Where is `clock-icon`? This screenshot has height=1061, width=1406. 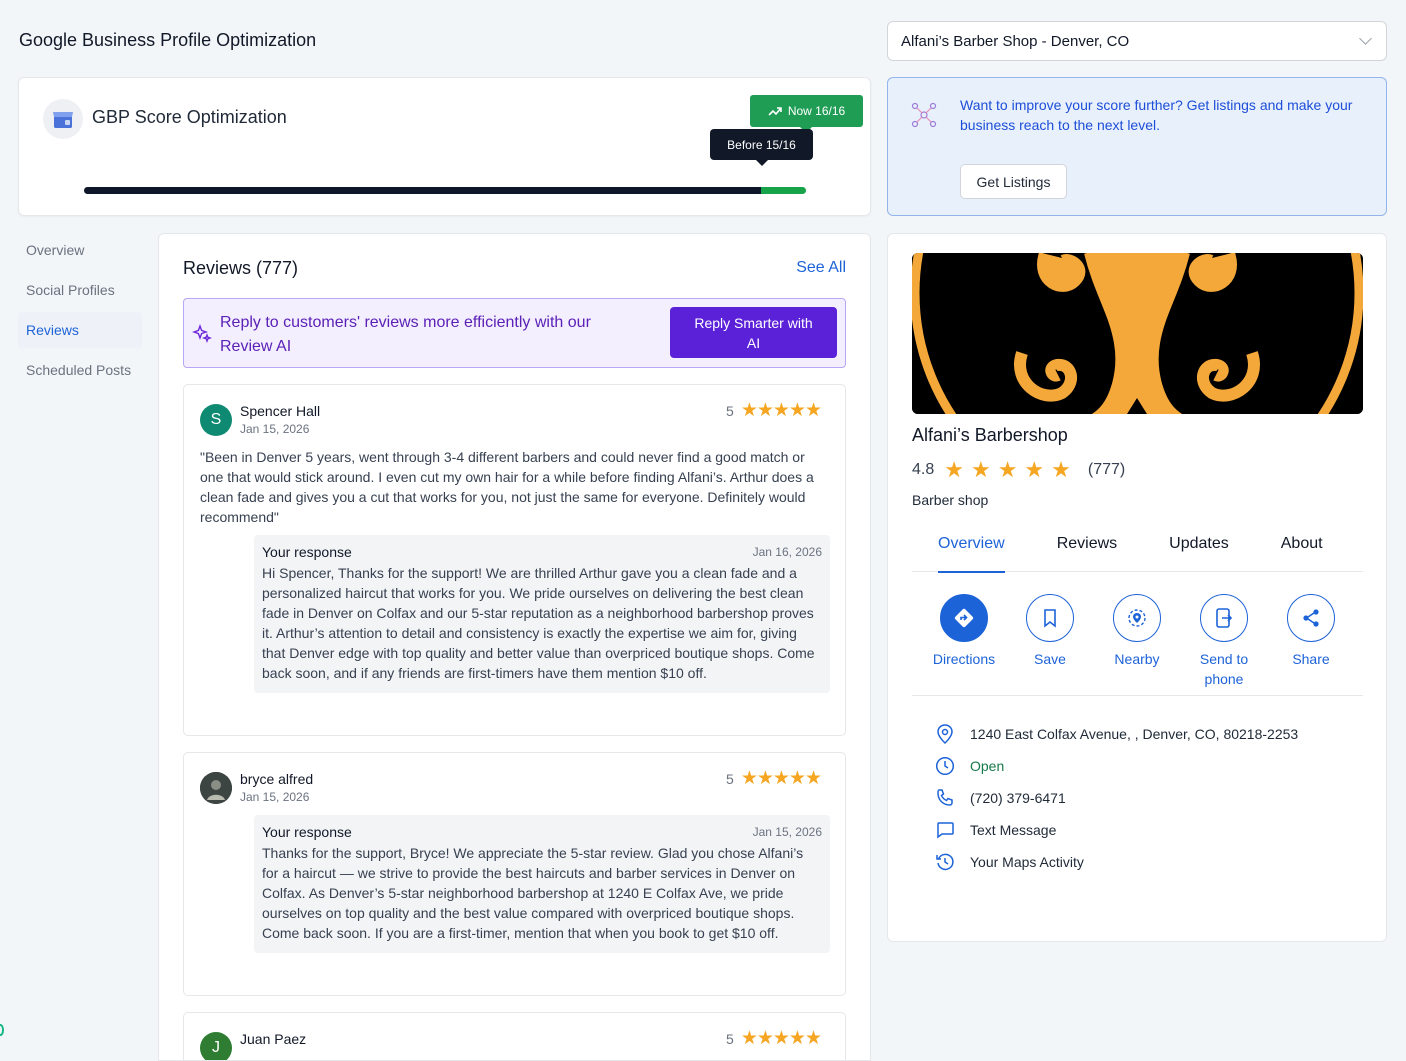 clock-icon is located at coordinates (945, 766).